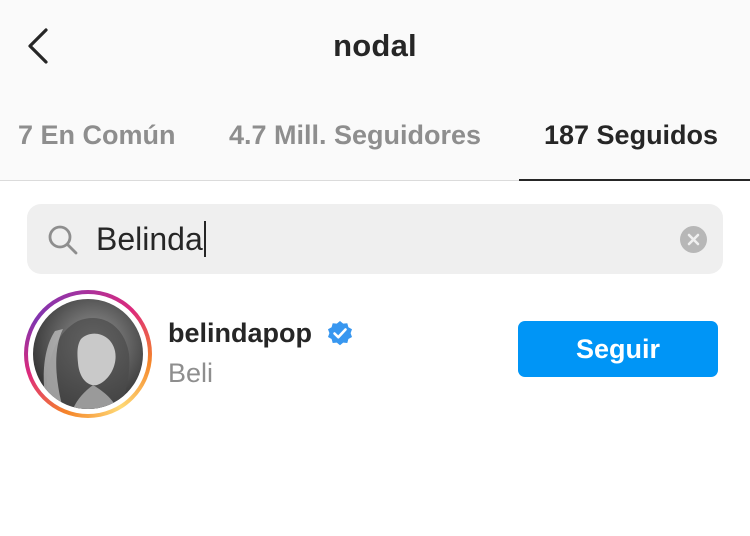 This screenshot has height=536, width=750. What do you see at coordinates (693, 239) in the screenshot?
I see `clear-icon` at bounding box center [693, 239].